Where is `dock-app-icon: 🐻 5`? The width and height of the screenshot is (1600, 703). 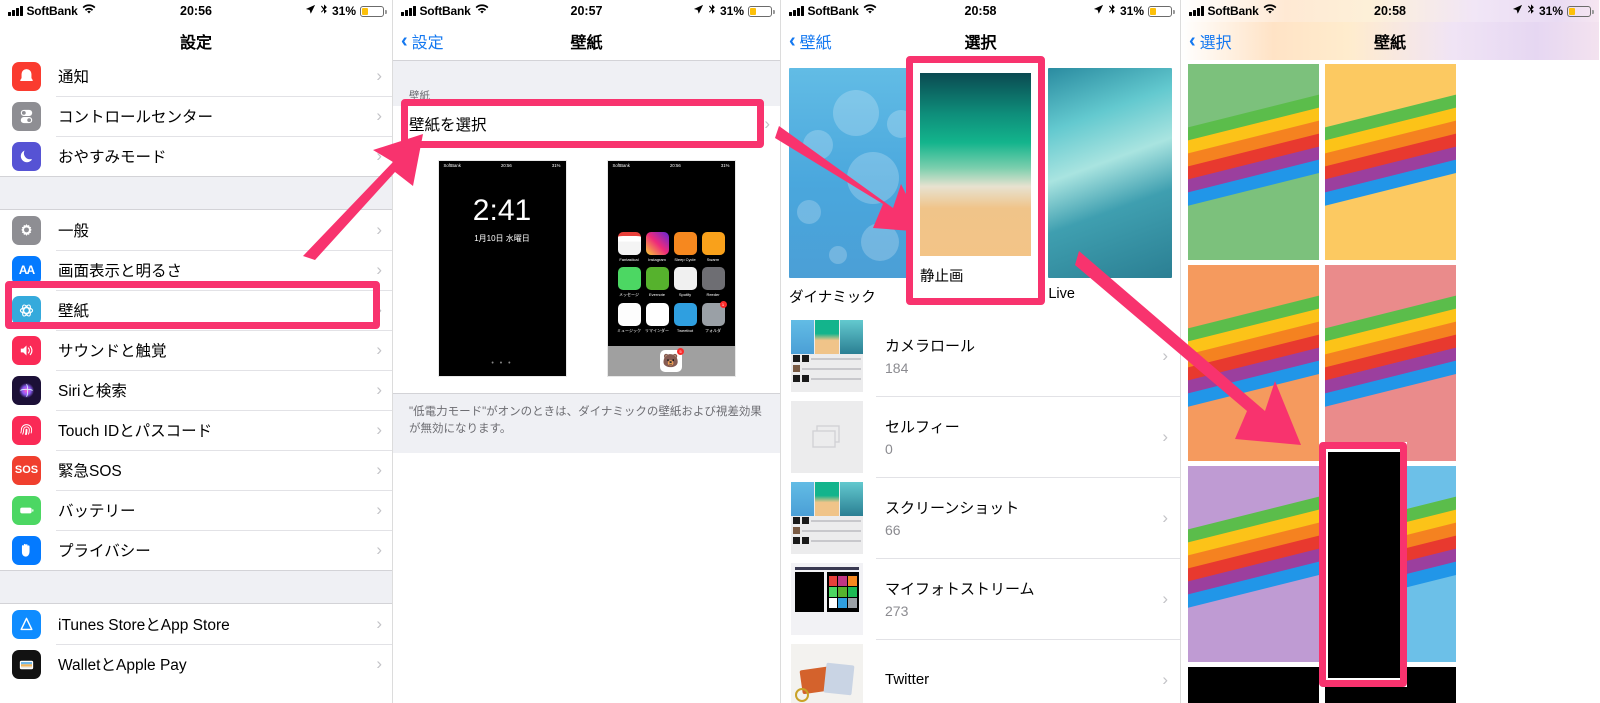 dock-app-icon: 🐻 5 is located at coordinates (672, 360).